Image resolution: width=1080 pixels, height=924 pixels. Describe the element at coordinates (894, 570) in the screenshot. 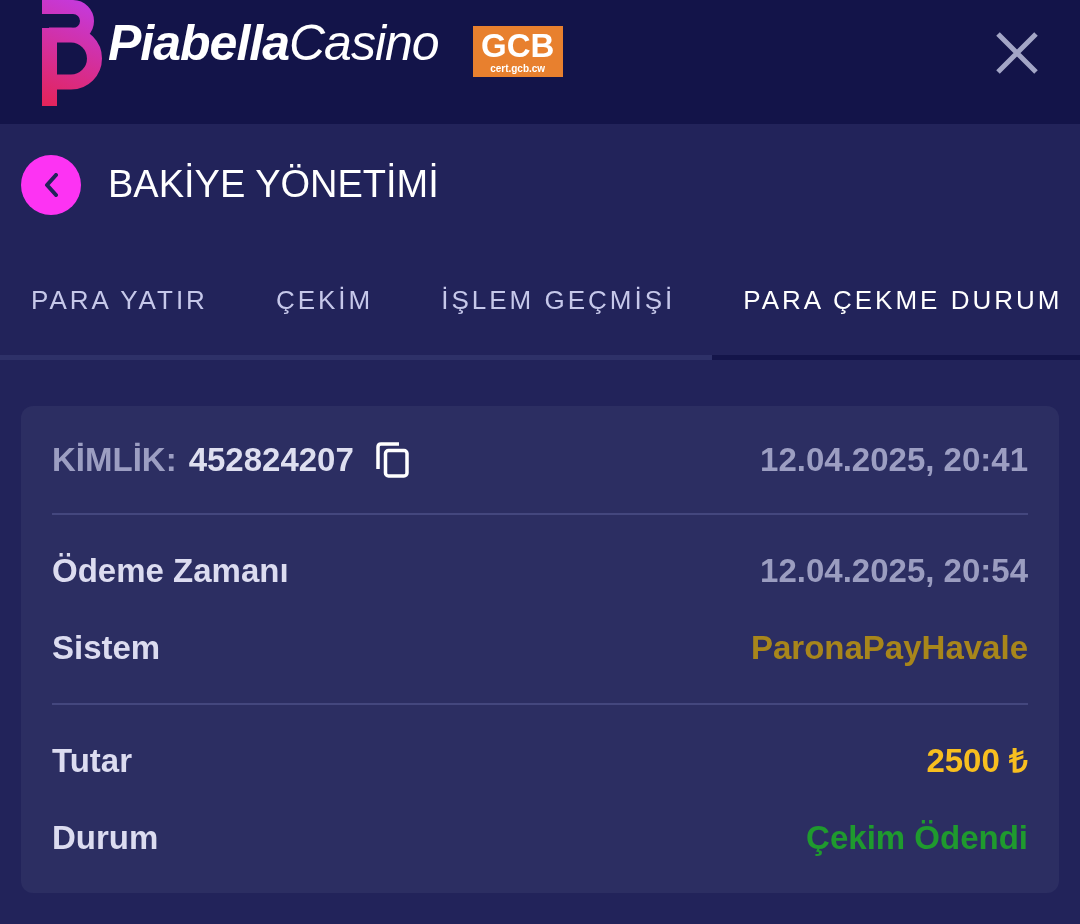

I see `detail-value: 12.04.2025, 20:54` at that location.